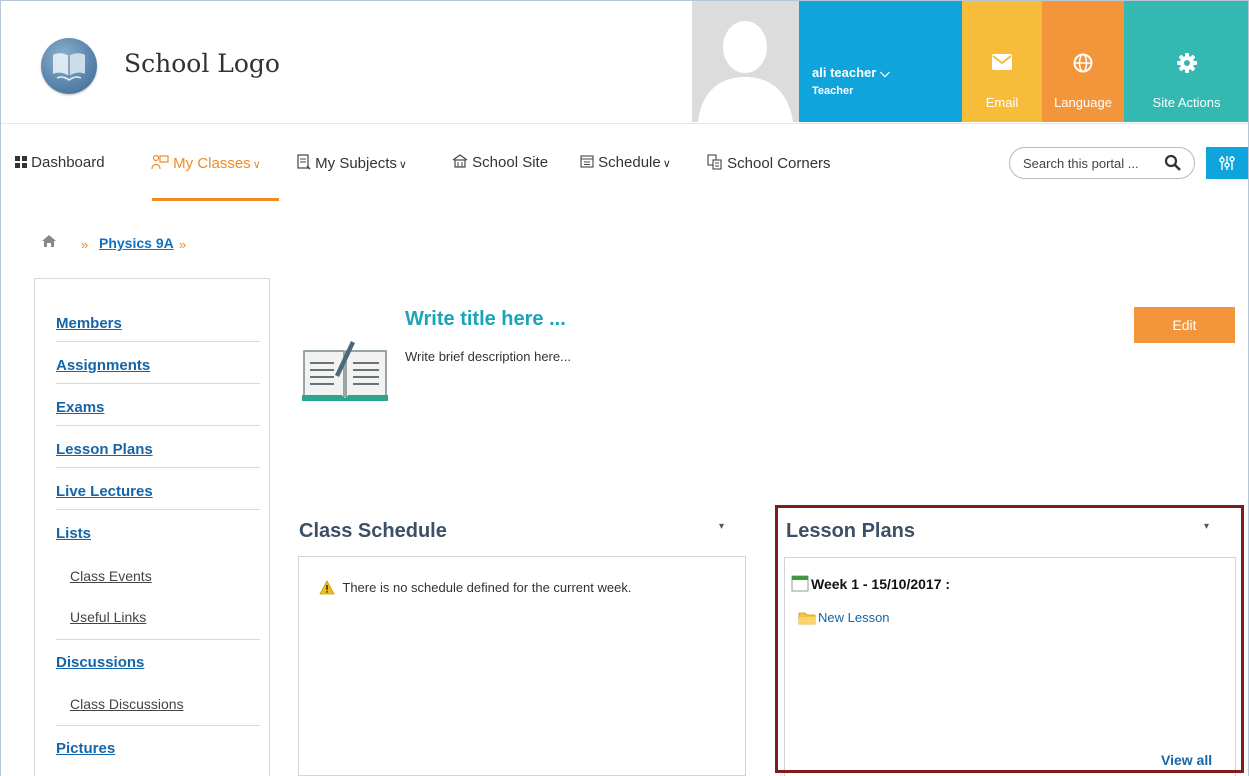 The image size is (1249, 776). What do you see at coordinates (215, 199) in the screenshot?
I see `active-nav-indicator` at bounding box center [215, 199].